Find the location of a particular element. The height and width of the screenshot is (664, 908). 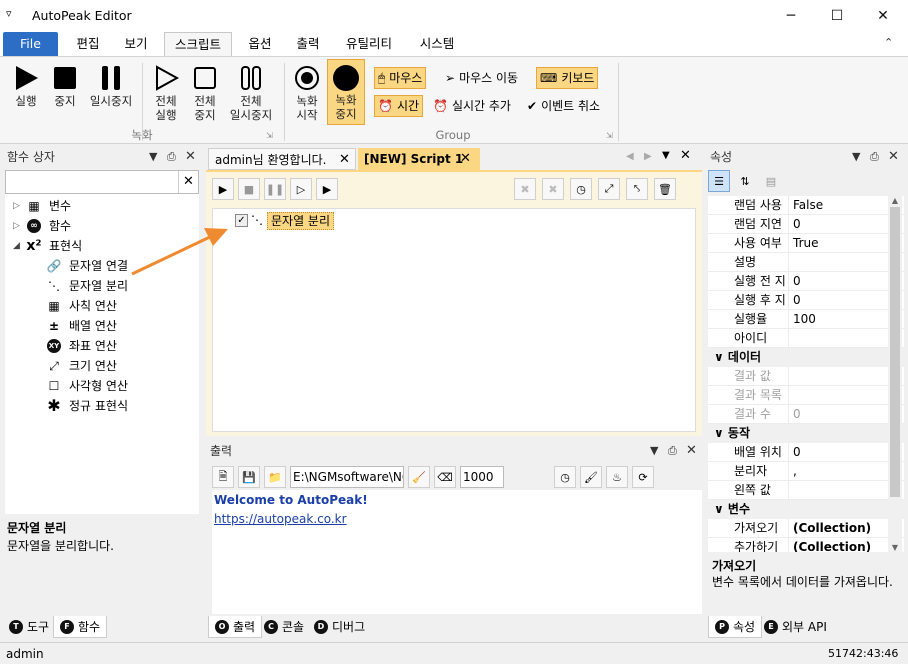

tab-properties: P 속성 is located at coordinates (735, 627).